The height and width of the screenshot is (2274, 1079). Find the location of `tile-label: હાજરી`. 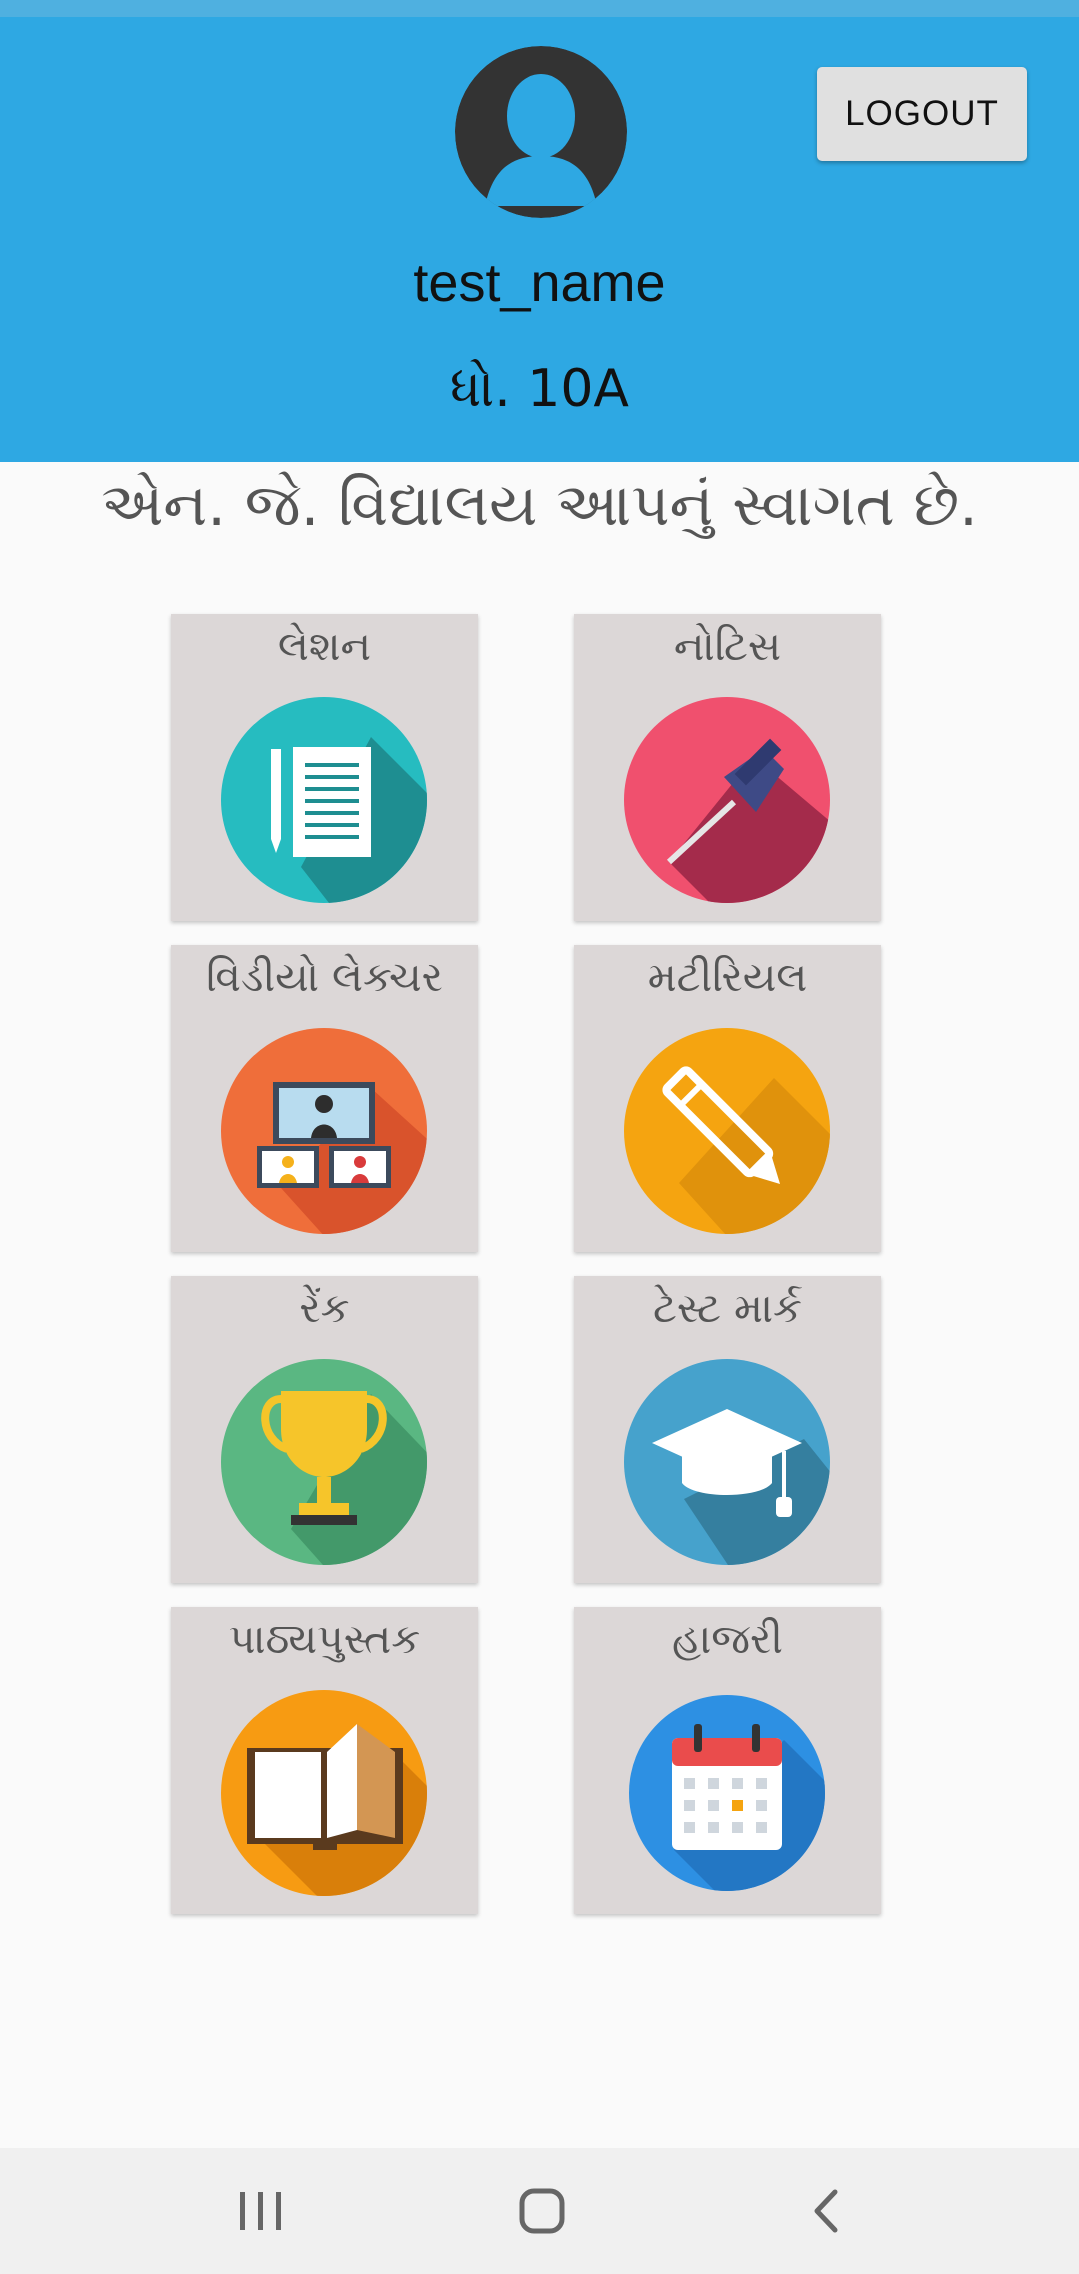

tile-label: હાજરી is located at coordinates (727, 1639).